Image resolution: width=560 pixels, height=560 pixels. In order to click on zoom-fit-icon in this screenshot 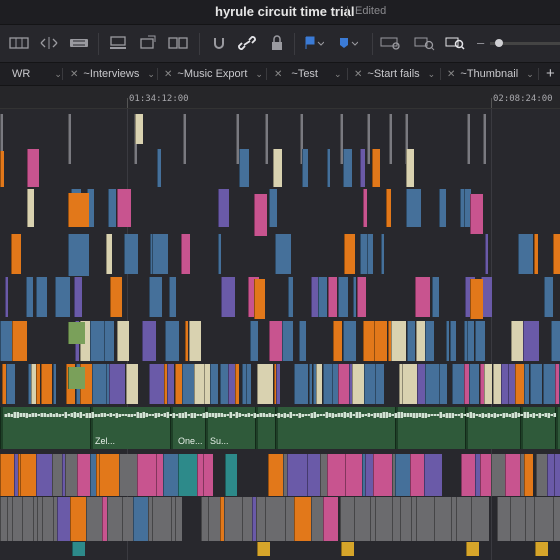, I will do `click(391, 43)`.